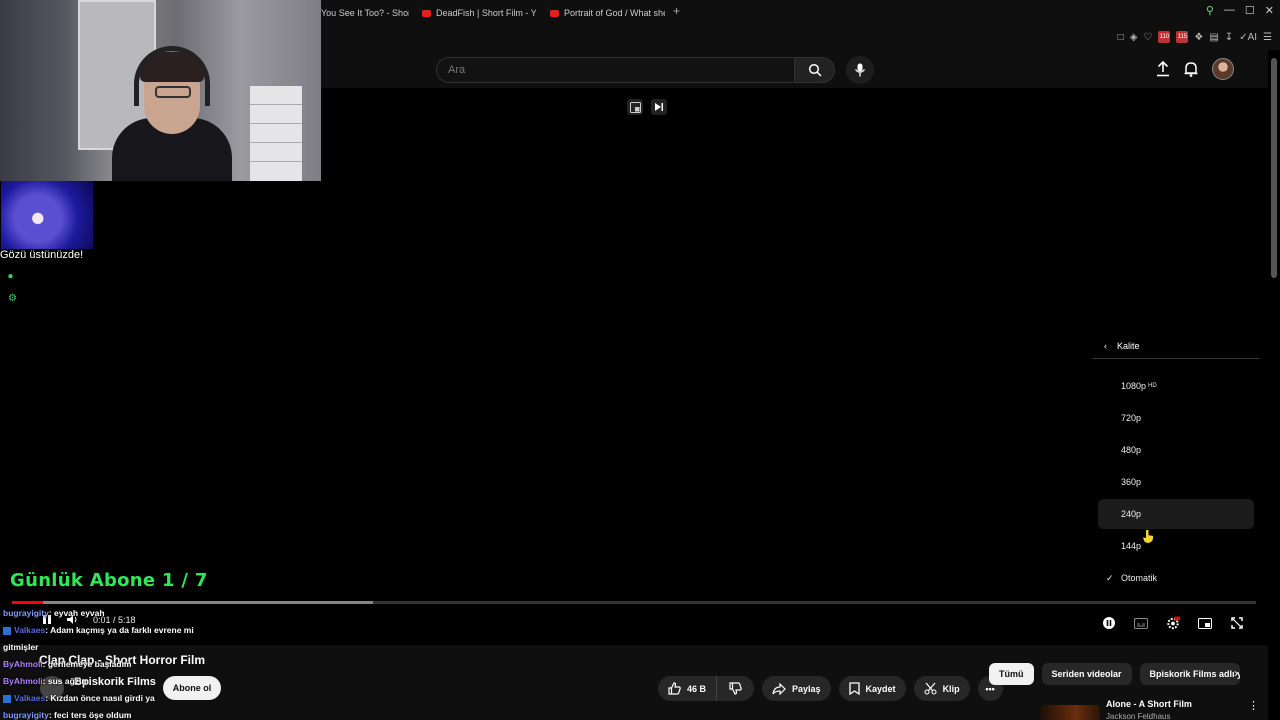 This screenshot has height=720, width=1280. I want to click on search-button, so click(814, 70).